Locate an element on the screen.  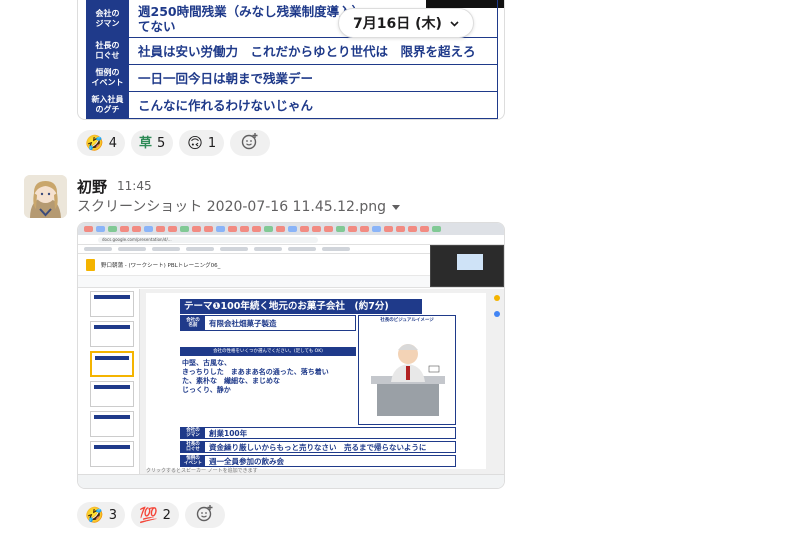
sender-name: 初野 is located at coordinates (92, 186).